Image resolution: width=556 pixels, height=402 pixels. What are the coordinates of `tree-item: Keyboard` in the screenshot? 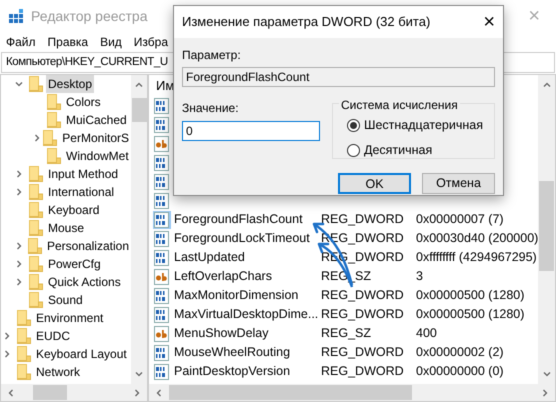 It's located at (74, 210).